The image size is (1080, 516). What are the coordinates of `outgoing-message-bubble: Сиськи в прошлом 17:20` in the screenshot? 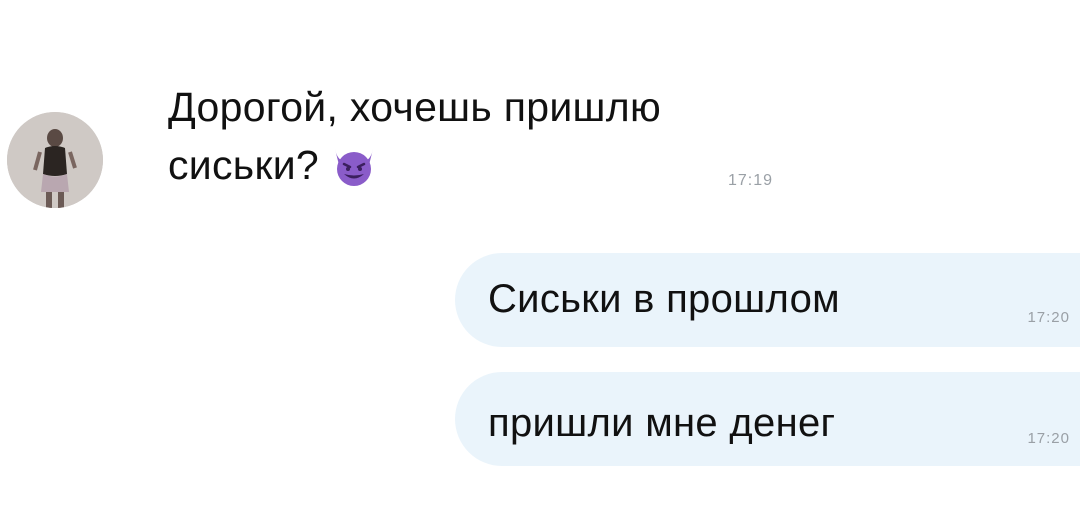 It's located at (767, 300).